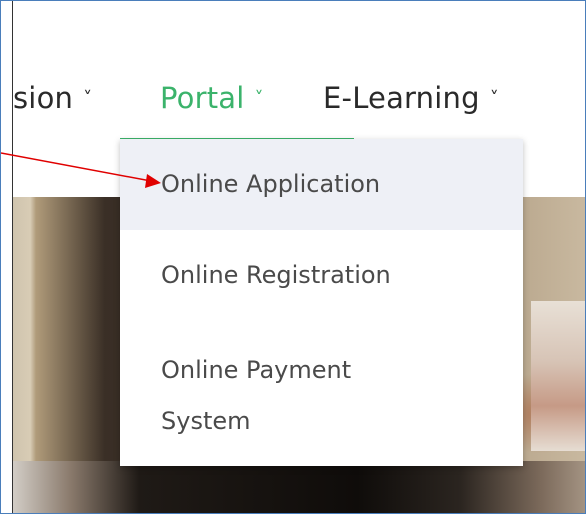 Image resolution: width=586 pixels, height=514 pixels. What do you see at coordinates (271, 184) in the screenshot?
I see `menu-item-label: Online Application` at bounding box center [271, 184].